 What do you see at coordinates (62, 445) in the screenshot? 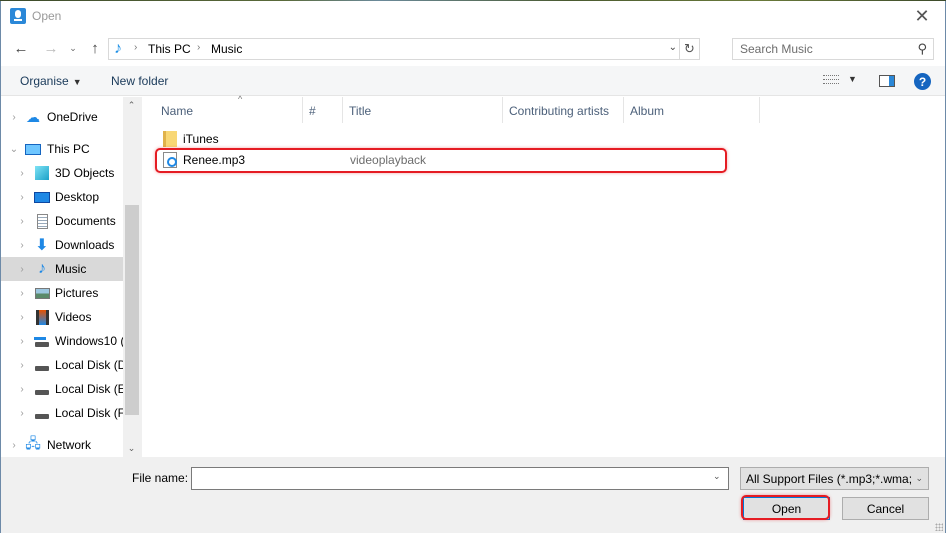
I see `sidebar-item-network: › 🖧 Network` at bounding box center [62, 445].